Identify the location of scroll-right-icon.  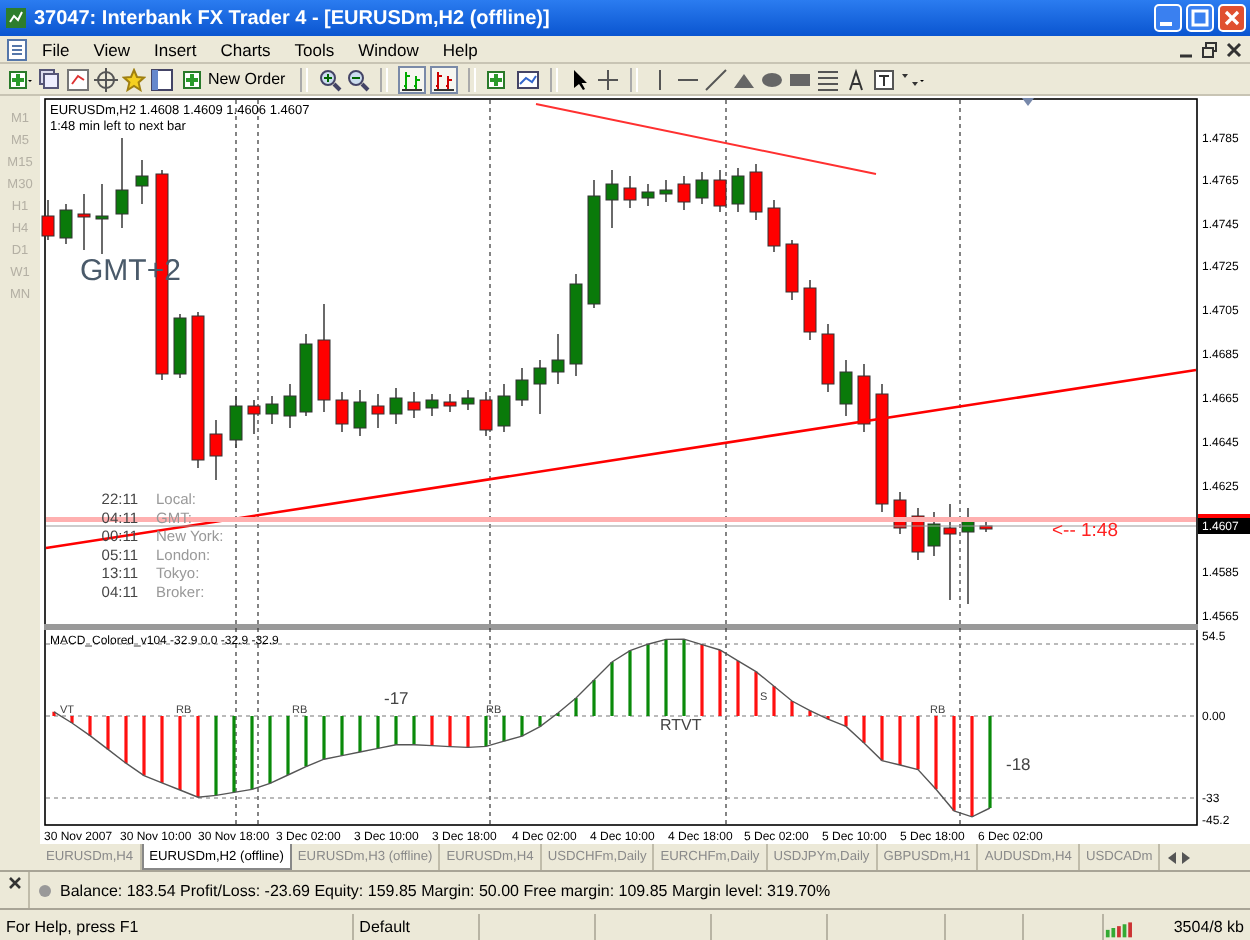
(1186, 857).